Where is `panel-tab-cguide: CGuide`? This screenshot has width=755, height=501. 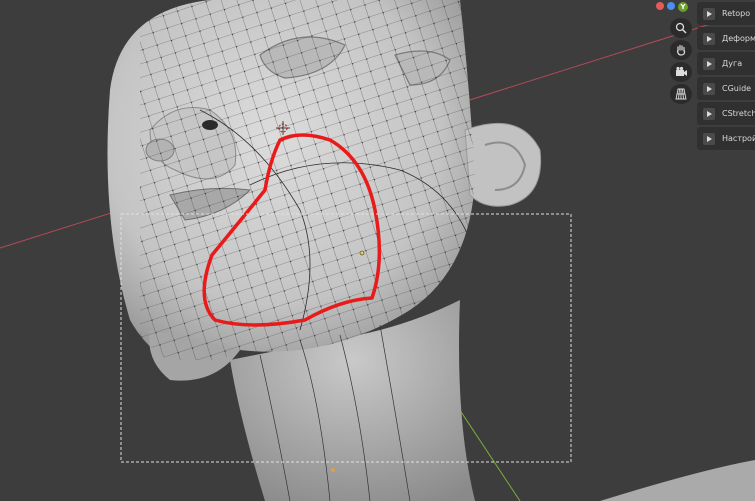 panel-tab-cguide: CGuide is located at coordinates (726, 88).